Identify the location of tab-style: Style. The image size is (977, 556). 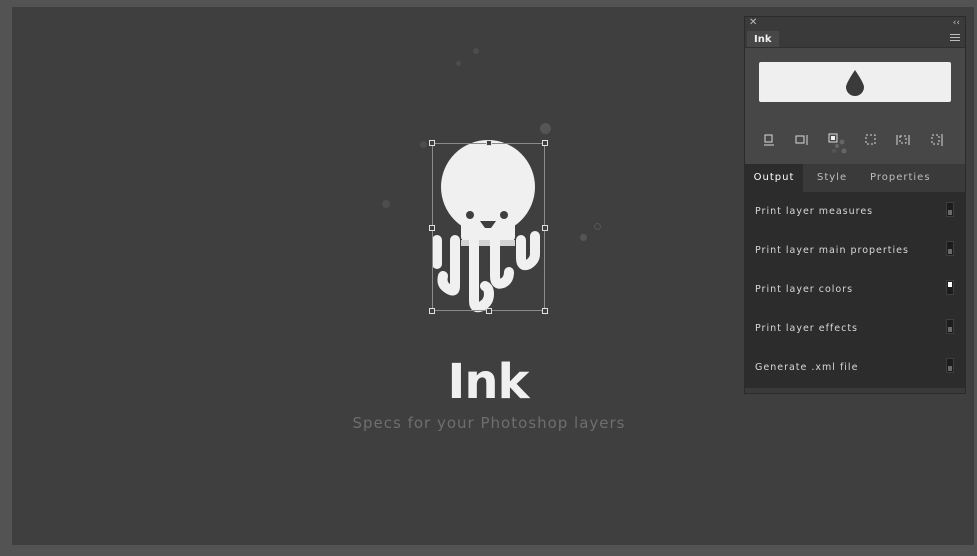
(832, 178).